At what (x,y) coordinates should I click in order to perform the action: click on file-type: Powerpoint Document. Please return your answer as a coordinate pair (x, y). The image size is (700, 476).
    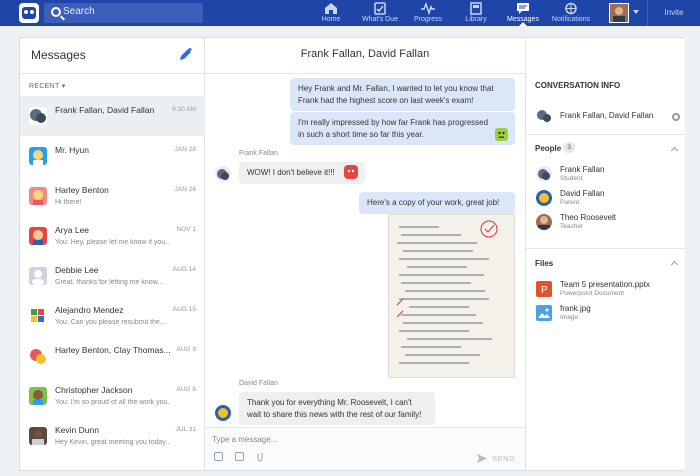
    Looking at the image, I should click on (592, 293).